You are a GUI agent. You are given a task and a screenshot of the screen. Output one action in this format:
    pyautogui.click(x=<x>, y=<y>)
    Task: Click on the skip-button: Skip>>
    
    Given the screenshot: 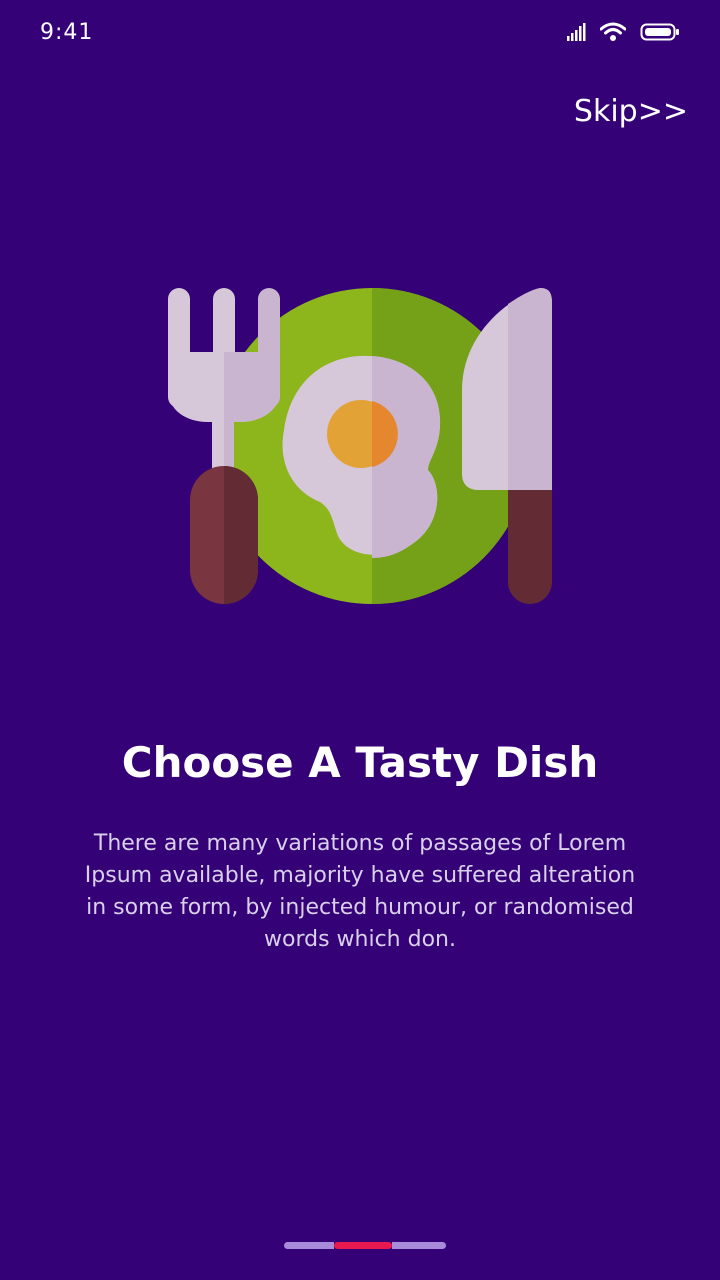 What is the action you would take?
    pyautogui.click(x=631, y=111)
    